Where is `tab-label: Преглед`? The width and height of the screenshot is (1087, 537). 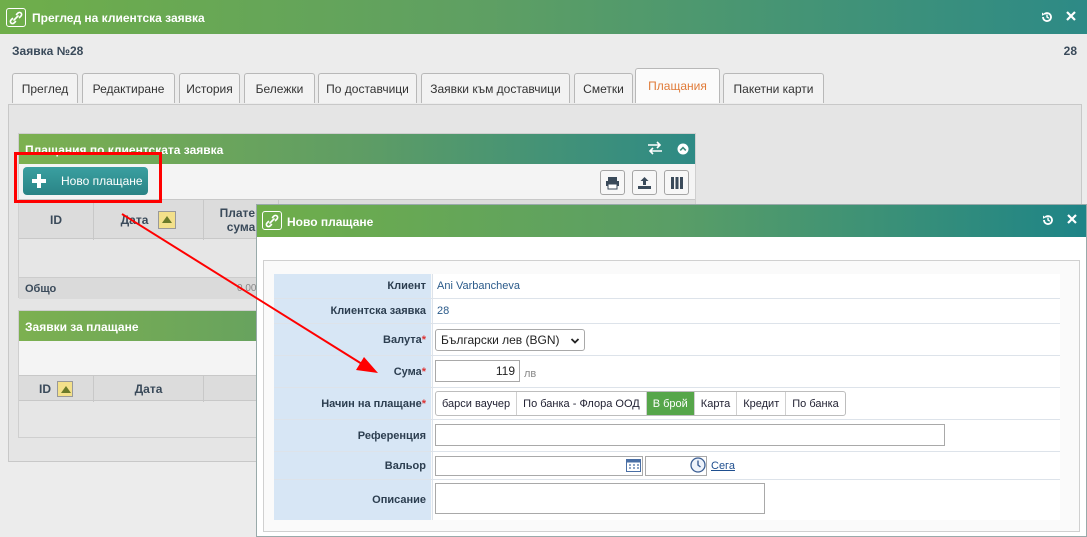
tab-label: Преглед is located at coordinates (45, 88).